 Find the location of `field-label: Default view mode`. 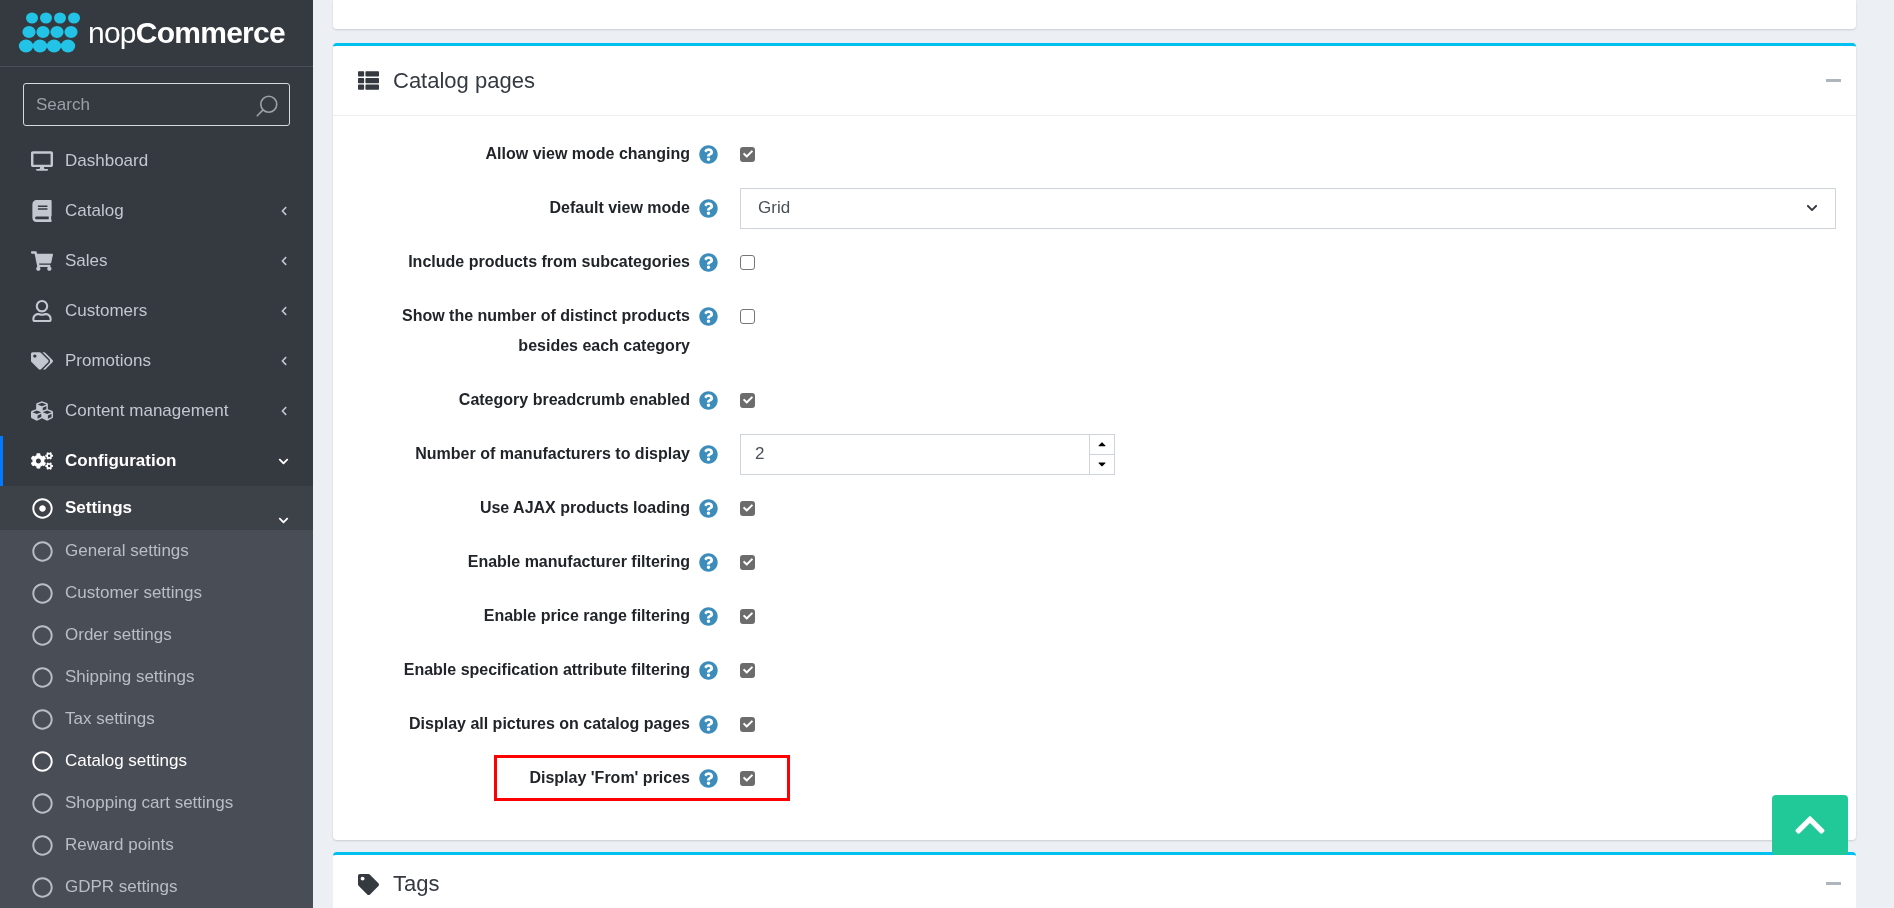

field-label: Default view mode is located at coordinates (619, 208).